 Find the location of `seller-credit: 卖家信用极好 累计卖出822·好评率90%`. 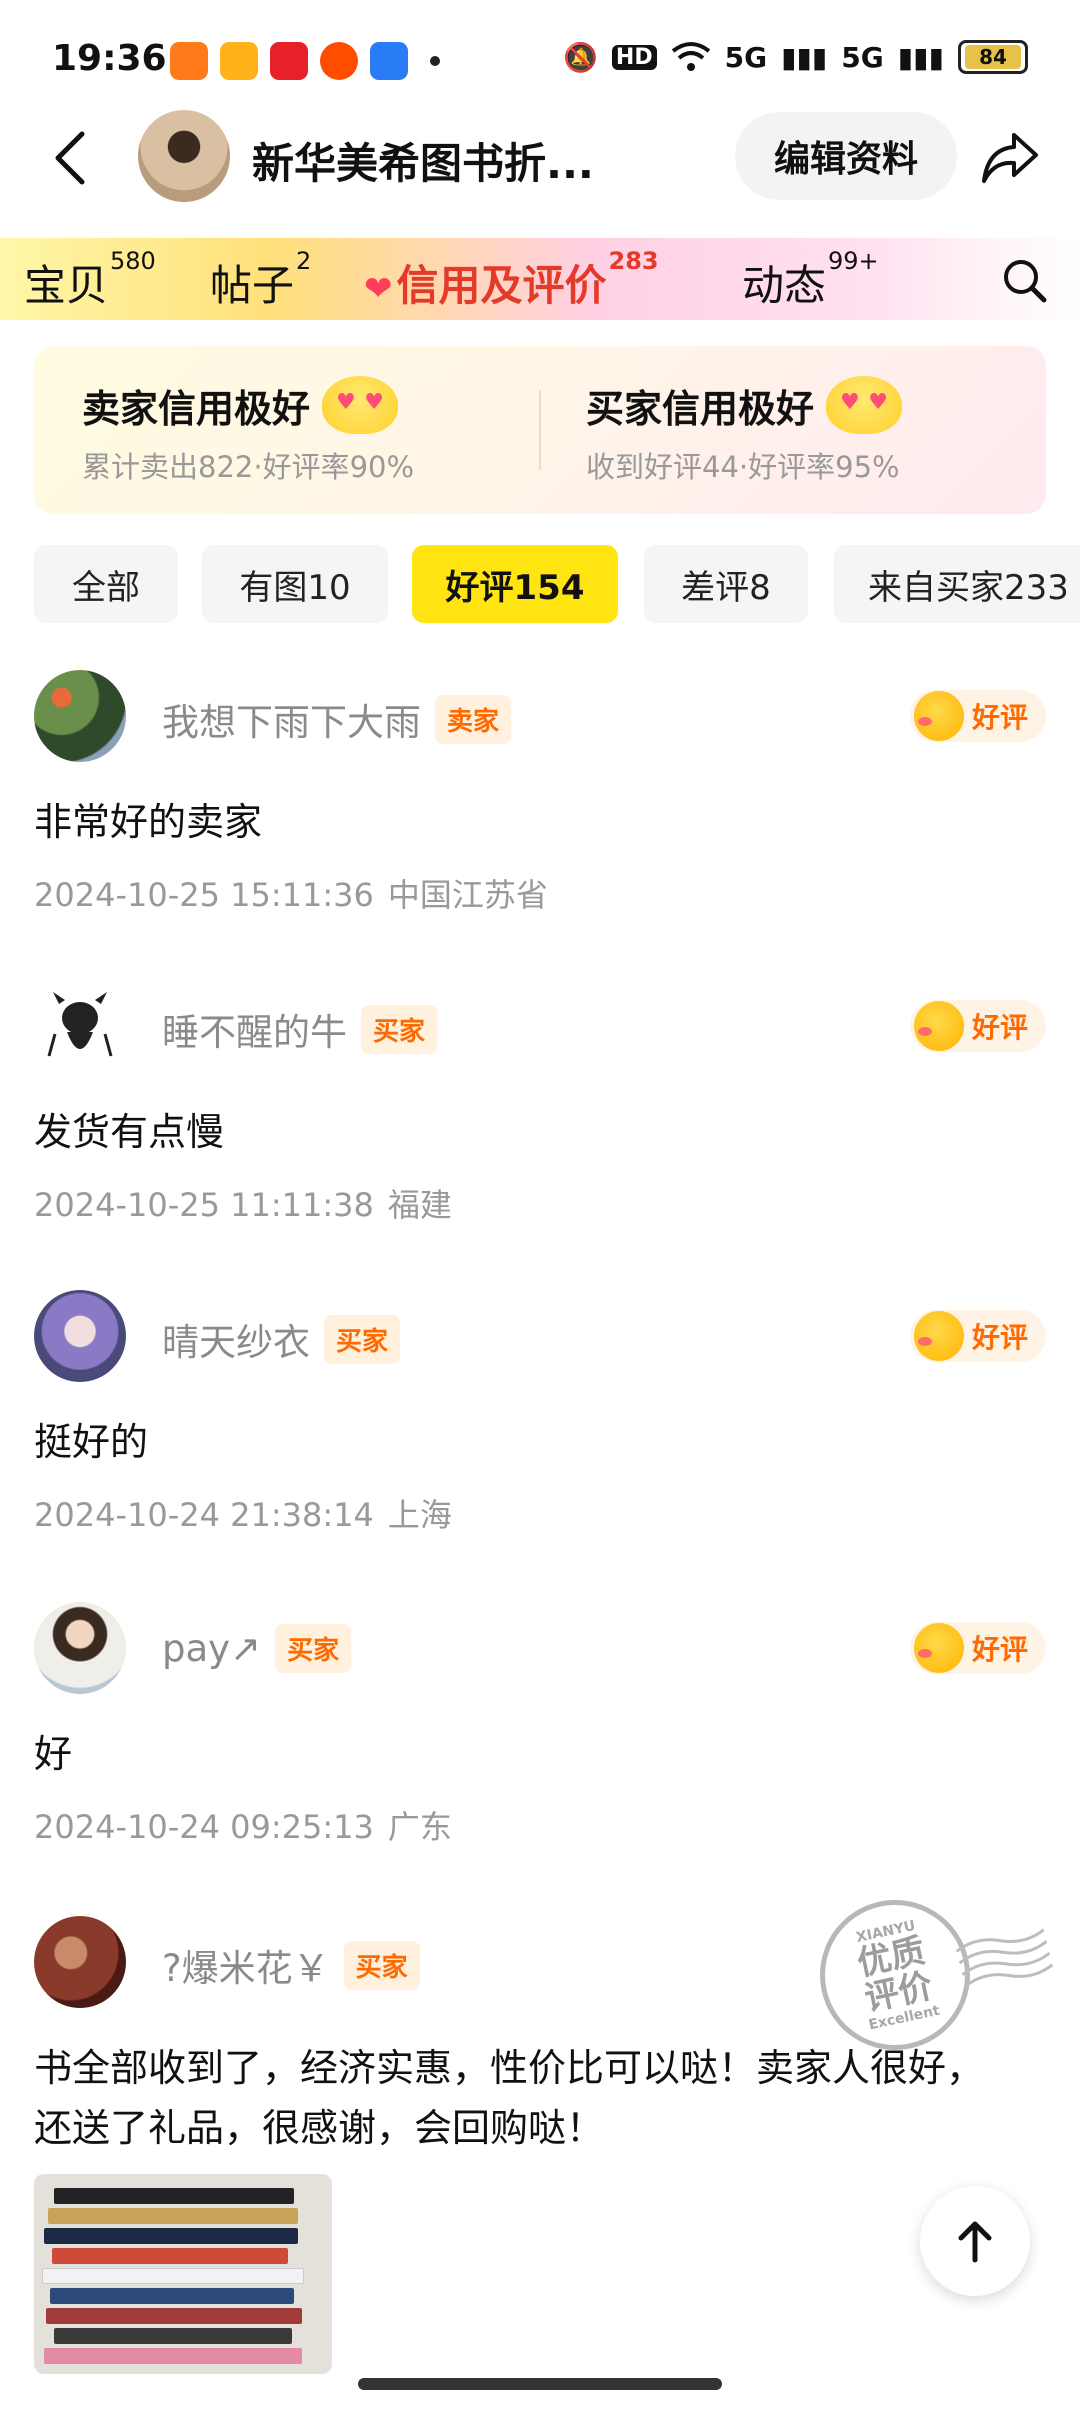

seller-credit: 卖家信用极好 累计卖出822·好评率90% is located at coordinates (248, 431).